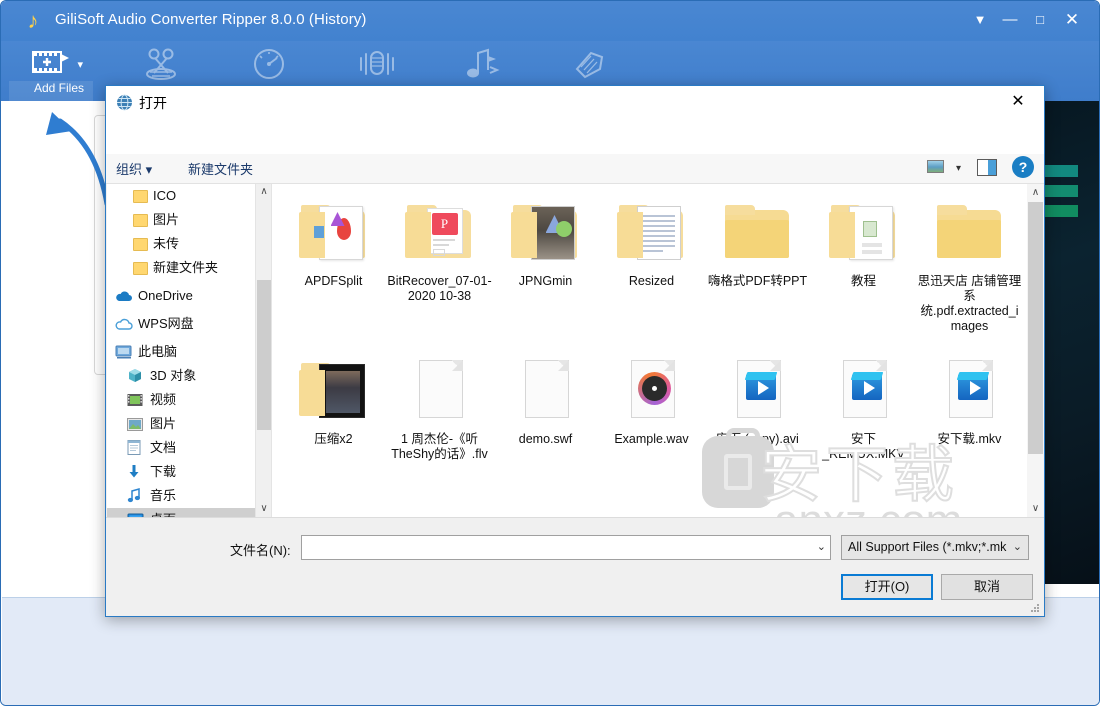 The height and width of the screenshot is (706, 1100). I want to click on view-mode-icon, so click(936, 166).